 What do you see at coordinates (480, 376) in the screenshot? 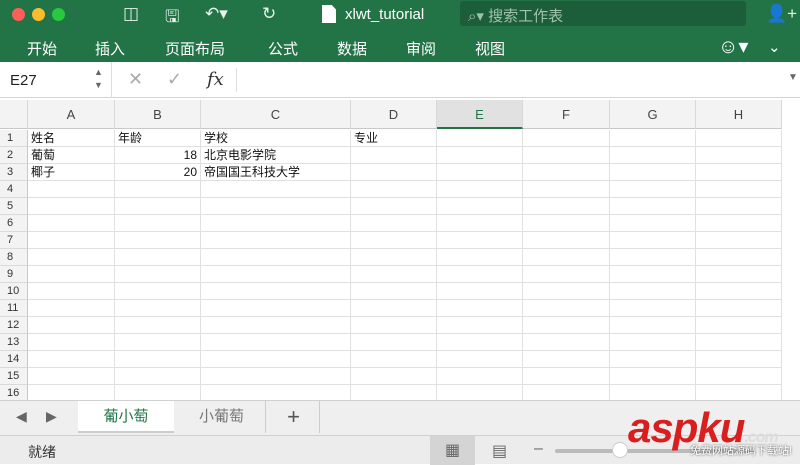
I see `cell-e15` at bounding box center [480, 376].